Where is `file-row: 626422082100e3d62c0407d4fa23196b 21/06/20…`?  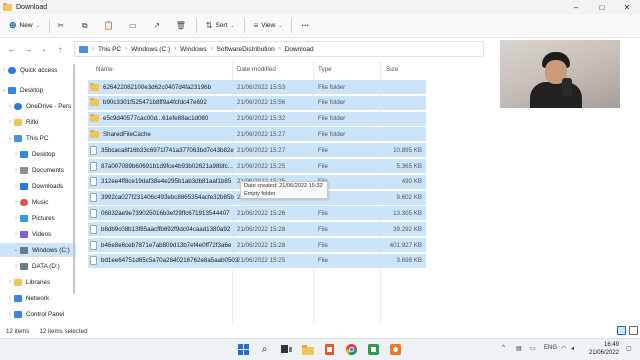 file-row: 626422082100e3d62c0407d4fa23196b 21/06/20… is located at coordinates (257, 87).